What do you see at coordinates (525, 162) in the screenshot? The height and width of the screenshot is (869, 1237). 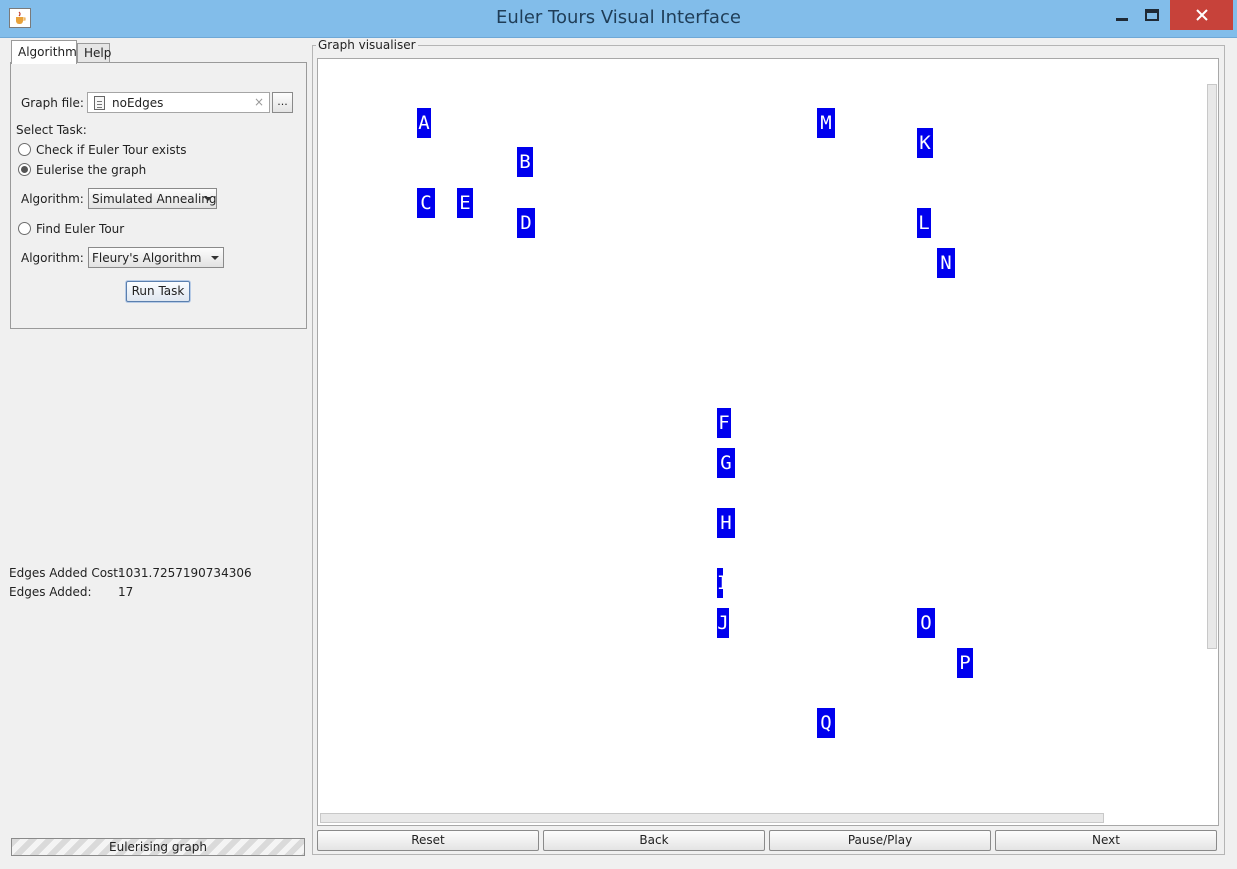 I see `graph-node-b: B` at bounding box center [525, 162].